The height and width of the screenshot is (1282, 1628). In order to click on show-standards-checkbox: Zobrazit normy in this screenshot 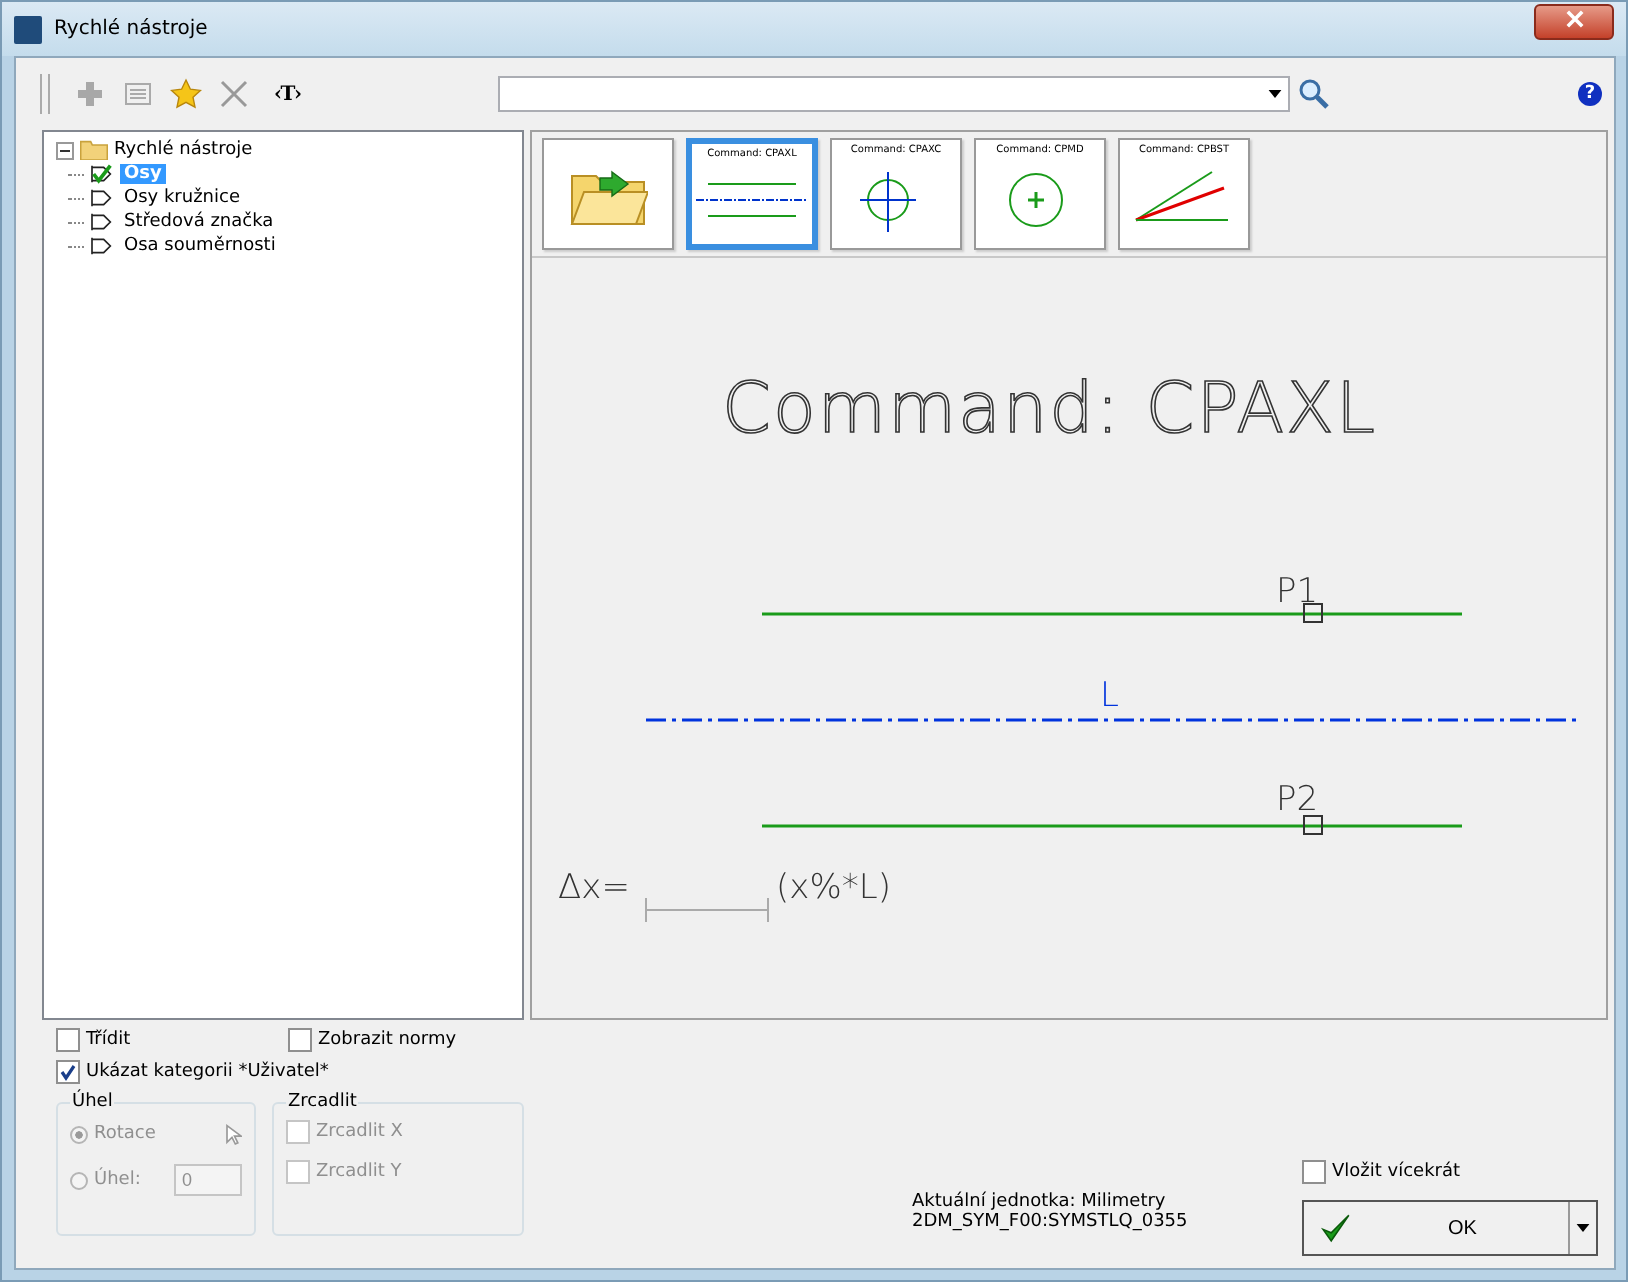, I will do `click(372, 1040)`.